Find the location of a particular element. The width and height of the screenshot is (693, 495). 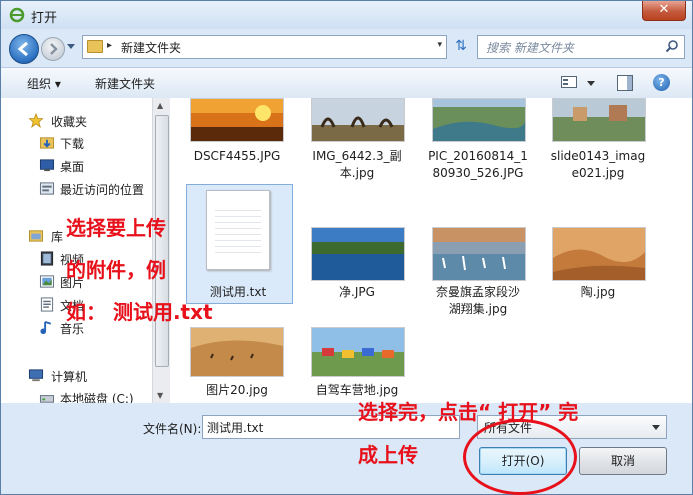

file-name: 净.JPG is located at coordinates (357, 292).